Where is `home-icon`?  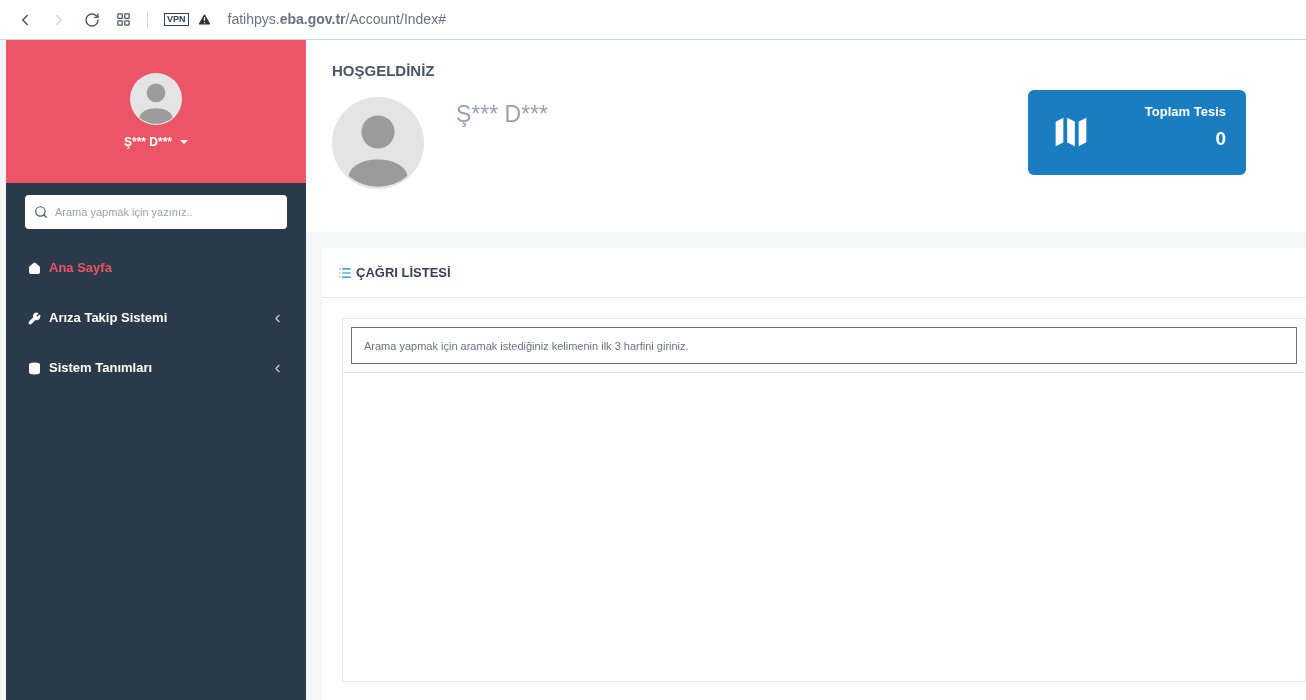 home-icon is located at coordinates (34, 268).